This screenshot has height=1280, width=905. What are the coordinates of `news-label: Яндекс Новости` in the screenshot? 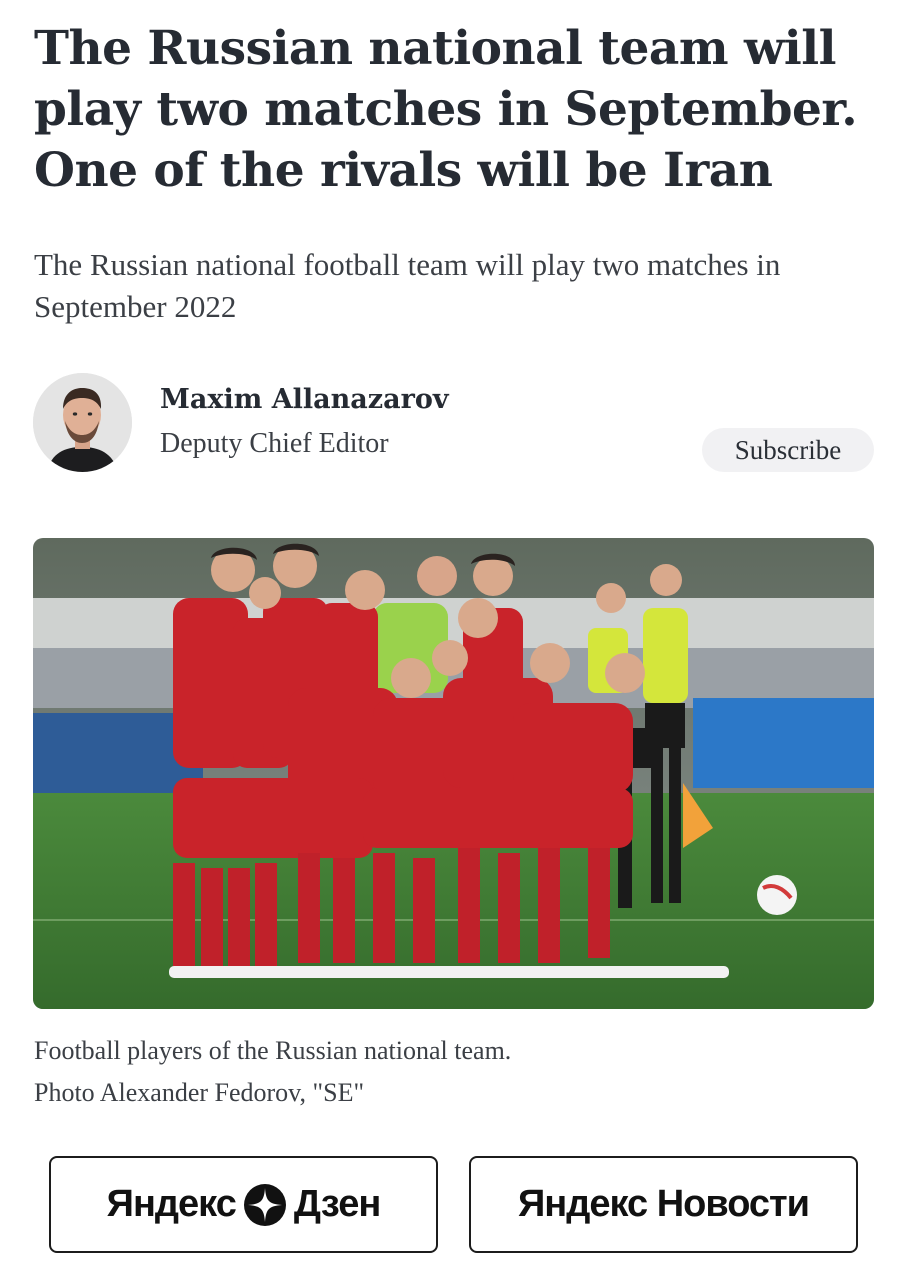 It's located at (663, 1204).